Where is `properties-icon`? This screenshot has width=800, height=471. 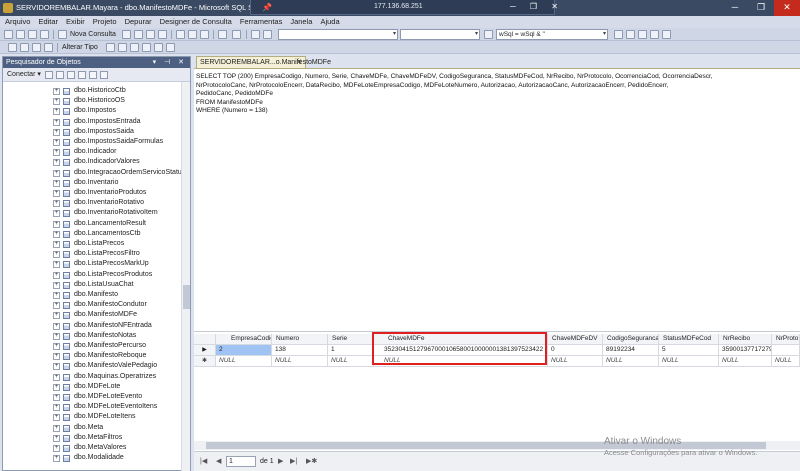
properties-icon is located at coordinates (642, 34).